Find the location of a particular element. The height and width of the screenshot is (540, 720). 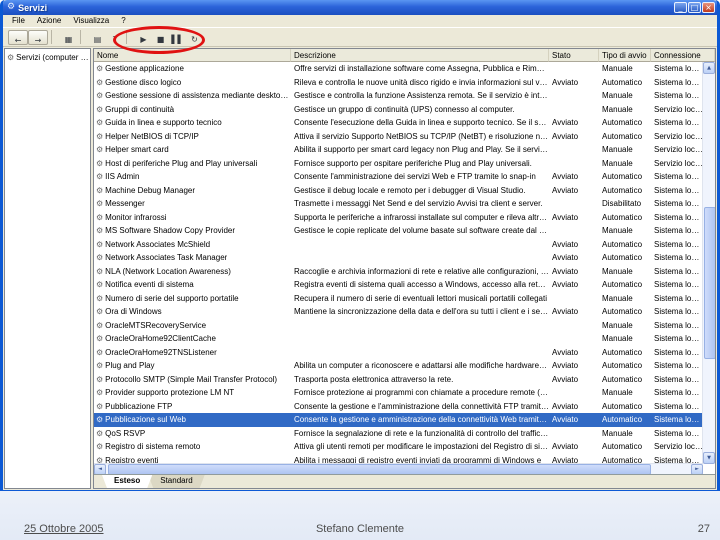

menu-item: Azione is located at coordinates (49, 21).